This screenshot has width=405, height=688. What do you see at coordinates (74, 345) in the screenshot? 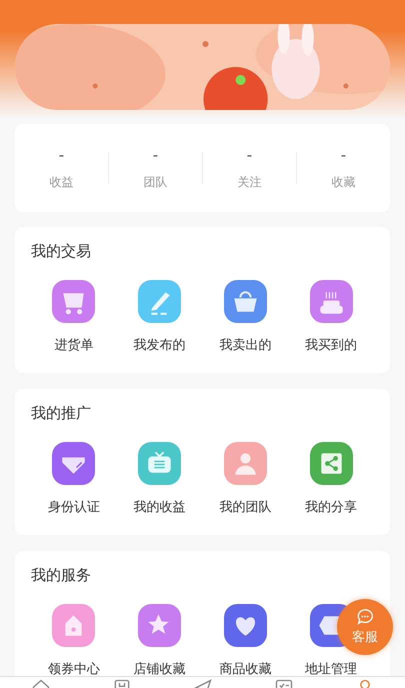
I see `menu-item: 进货单` at bounding box center [74, 345].